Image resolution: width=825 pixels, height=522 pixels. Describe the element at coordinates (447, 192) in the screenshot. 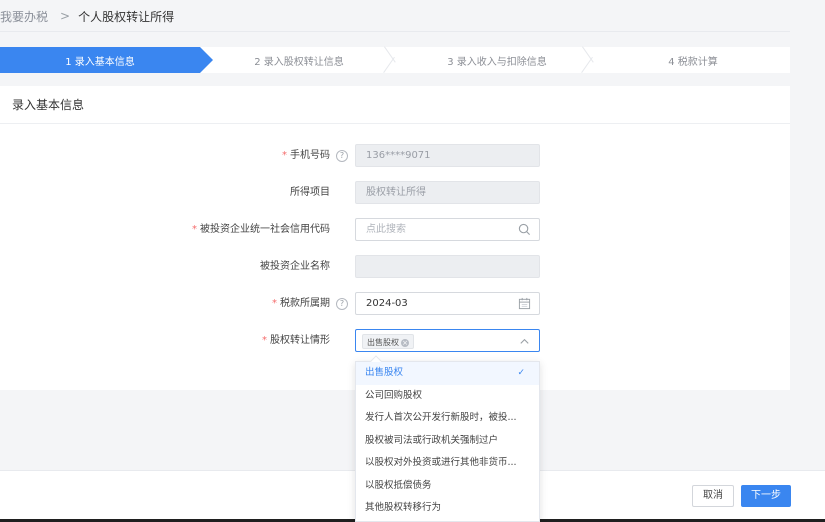

I see `income-item-field: 股权转让所得` at that location.